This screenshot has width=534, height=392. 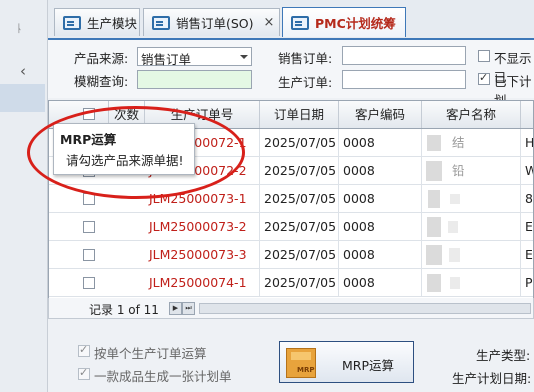 I want to click on source-value: 销售订单, so click(x=166, y=59).